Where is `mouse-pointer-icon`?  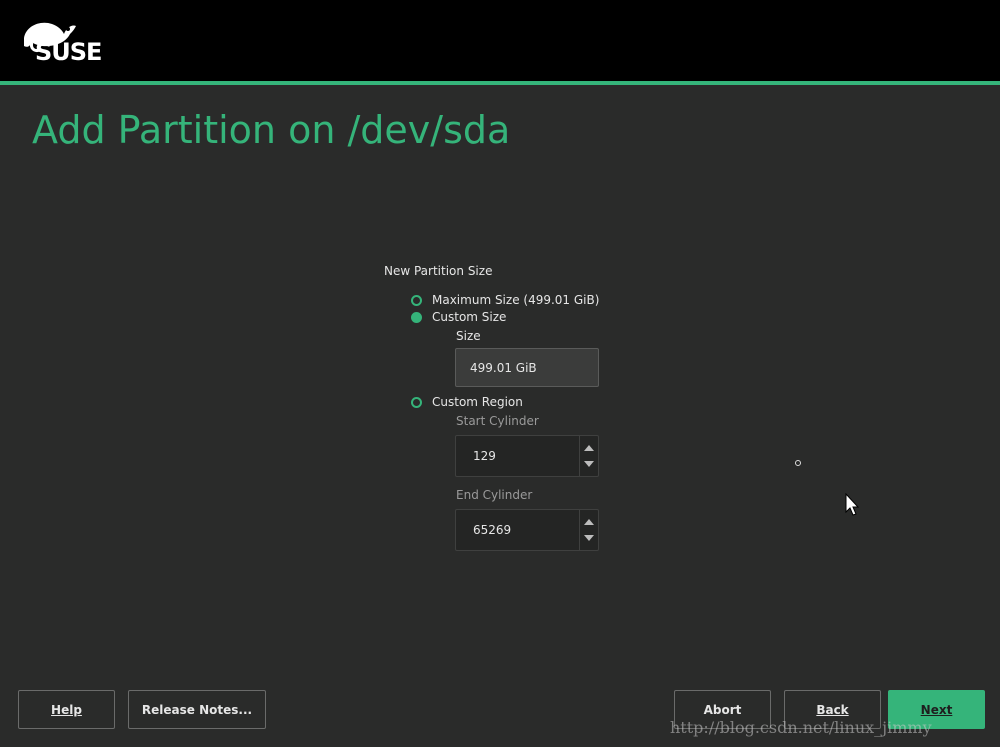 mouse-pointer-icon is located at coordinates (852, 504).